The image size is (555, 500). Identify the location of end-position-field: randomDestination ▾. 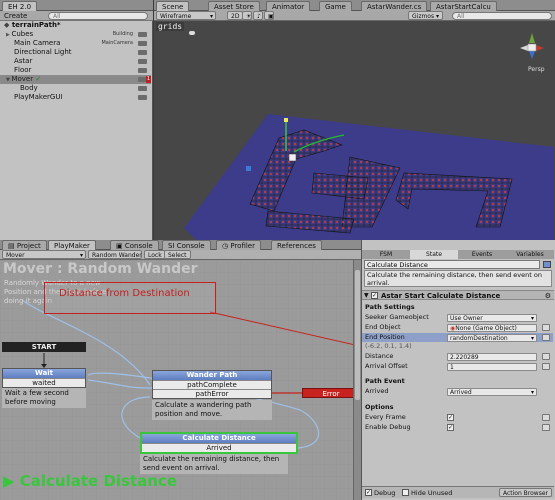
(492, 337).